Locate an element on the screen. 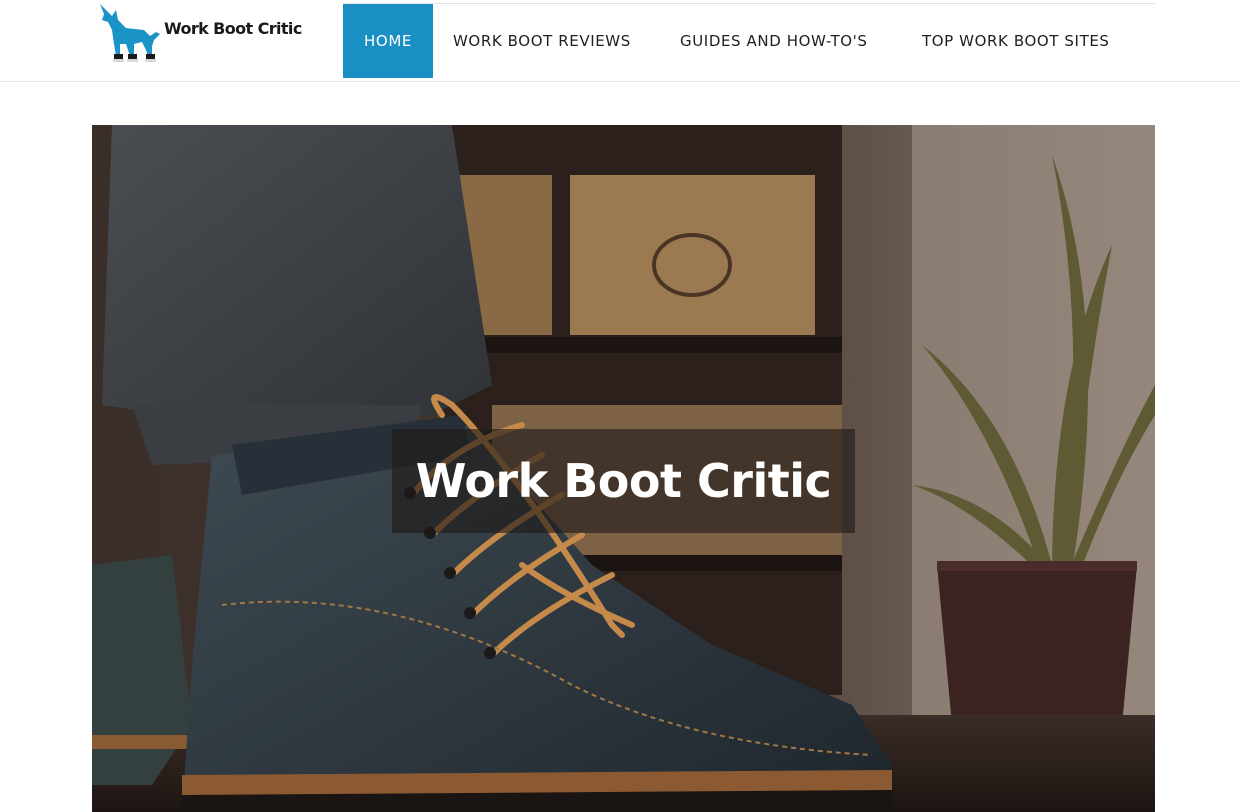 This screenshot has height=812, width=1240. hero-title: Work Boot Critic is located at coordinates (623, 481).